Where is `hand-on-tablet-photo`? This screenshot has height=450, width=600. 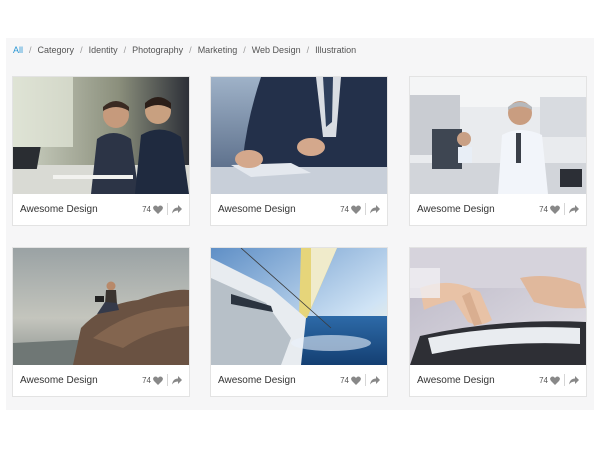 hand-on-tablet-photo is located at coordinates (498, 306).